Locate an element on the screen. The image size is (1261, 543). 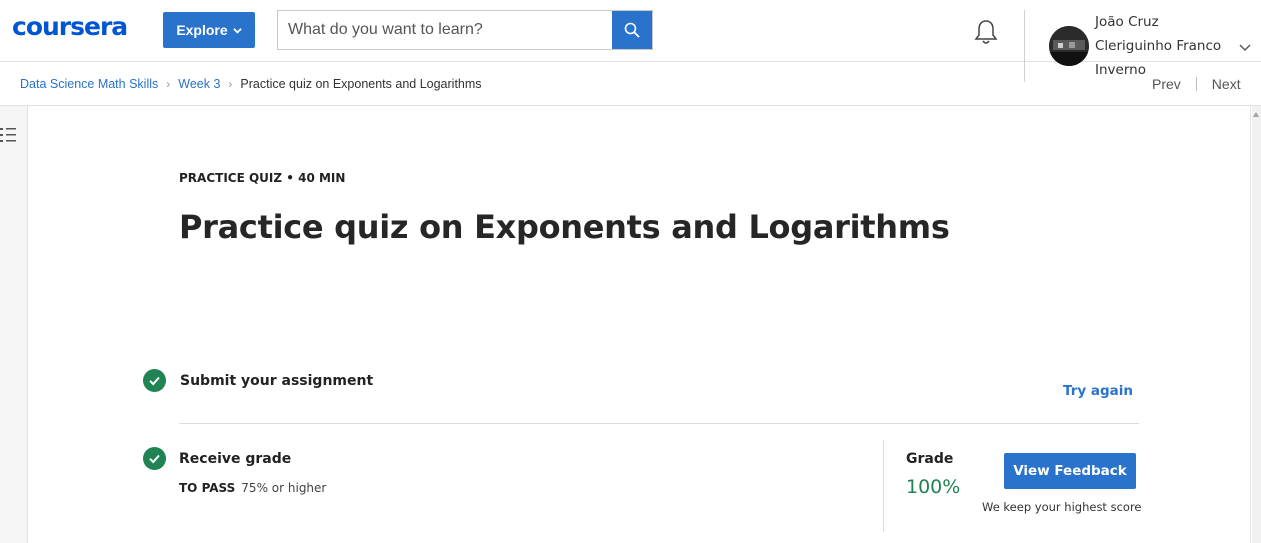
scroll-up-arrow-icon is located at coordinates (1256, 114).